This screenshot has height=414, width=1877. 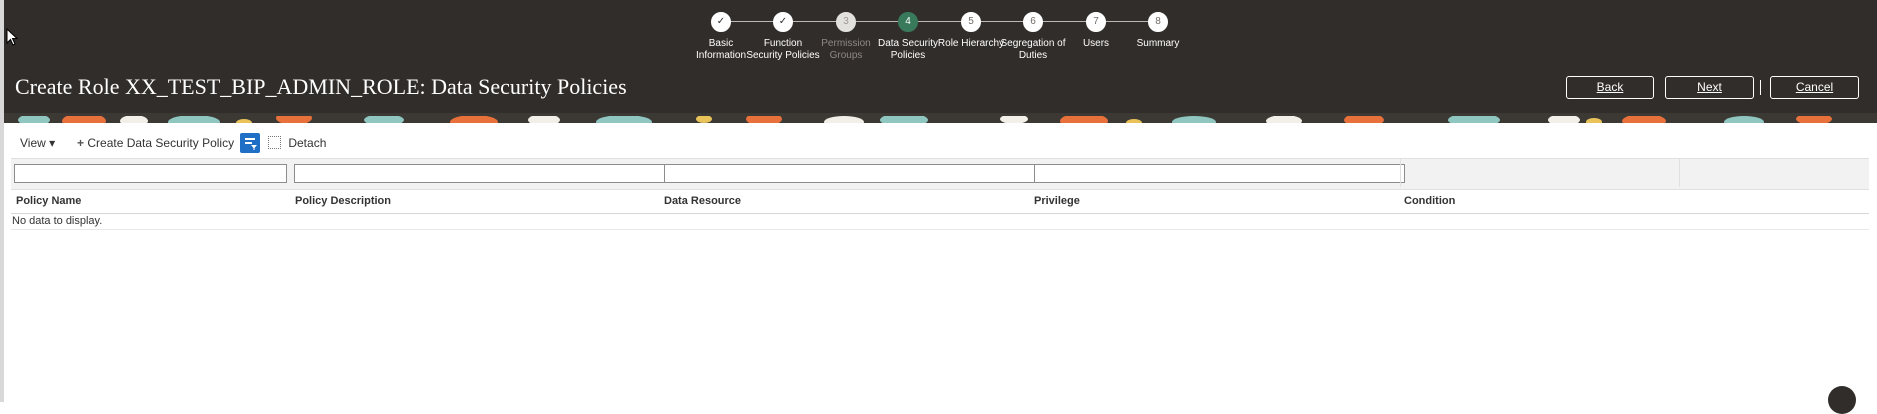 What do you see at coordinates (1057, 201) in the screenshot?
I see `column-header-privilege: Privilege` at bounding box center [1057, 201].